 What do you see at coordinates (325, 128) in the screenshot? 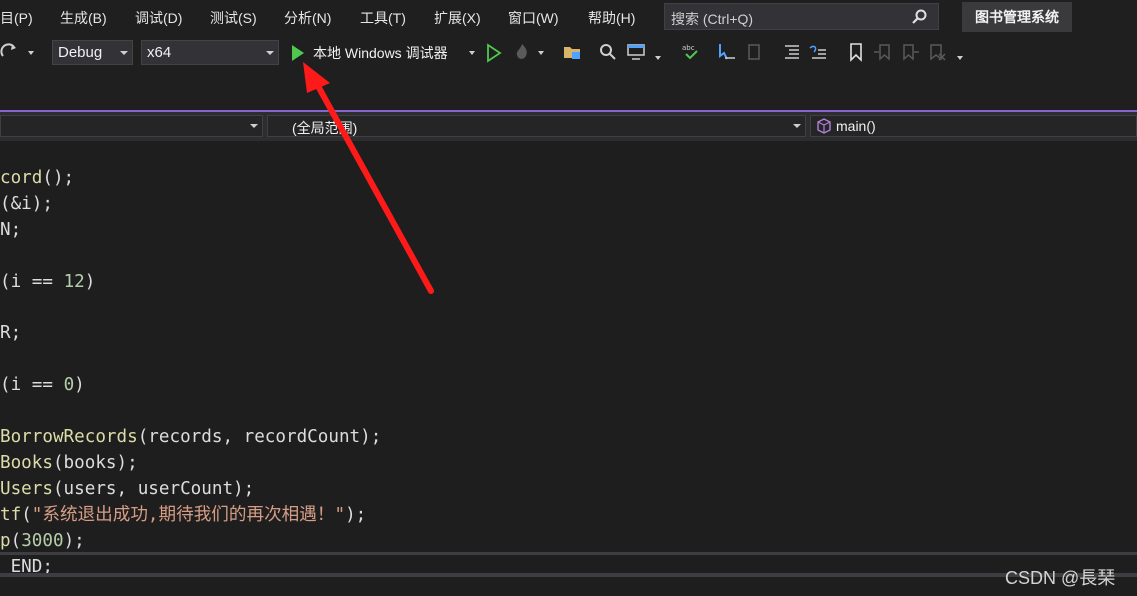
I see `scope-value: (全局范围)` at bounding box center [325, 128].